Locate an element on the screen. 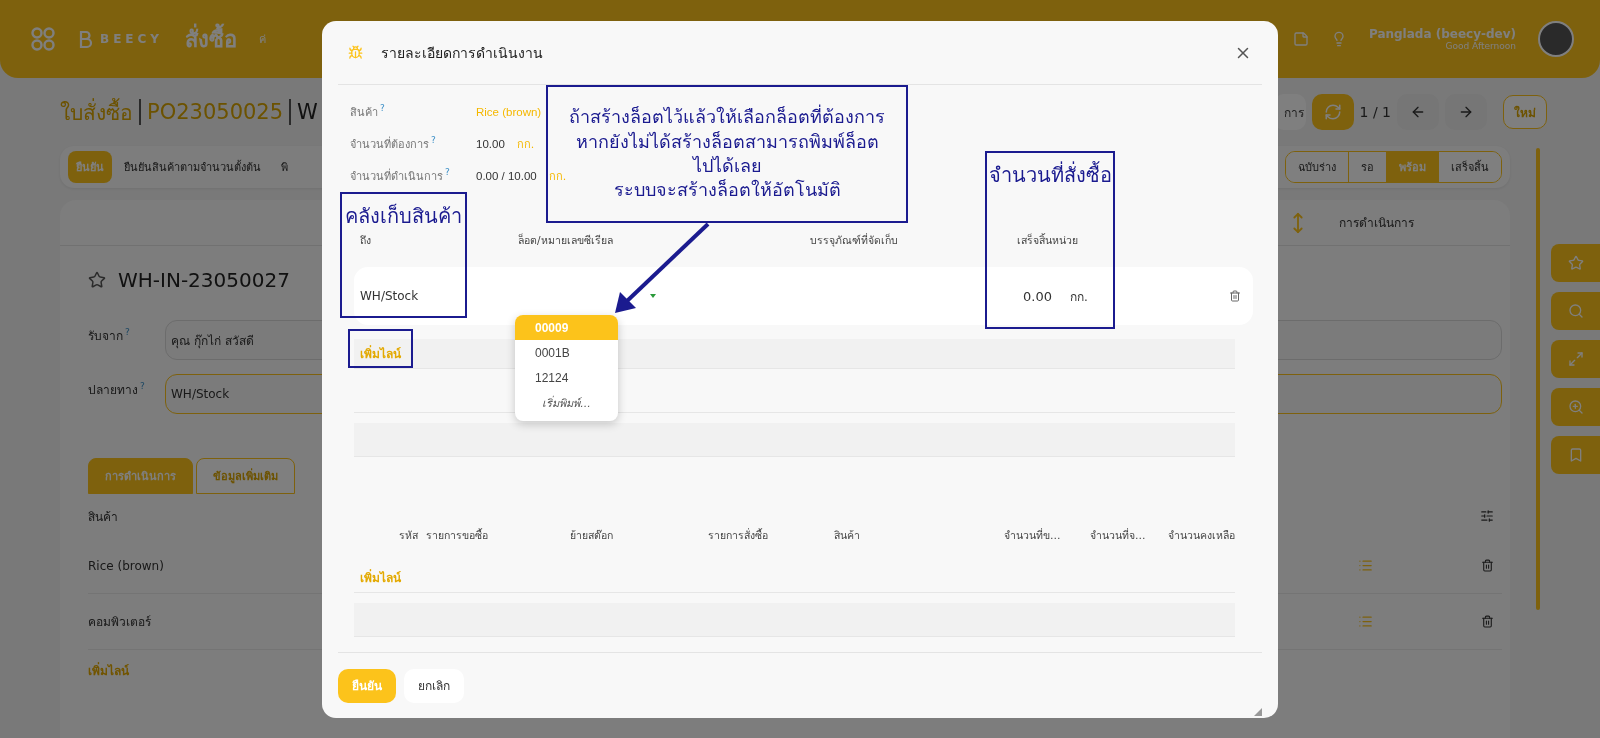 The image size is (1600, 738). column-header: ถึง is located at coordinates (366, 240).